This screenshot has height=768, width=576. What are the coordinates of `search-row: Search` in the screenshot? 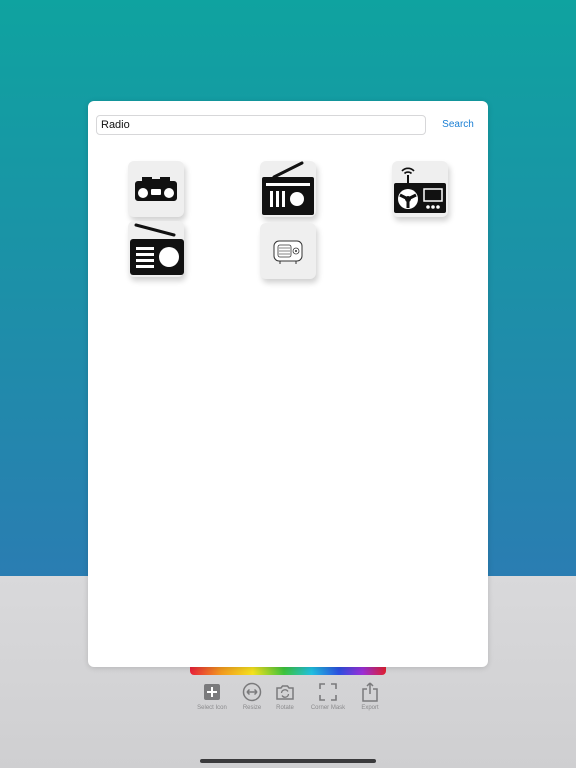 It's located at (288, 126).